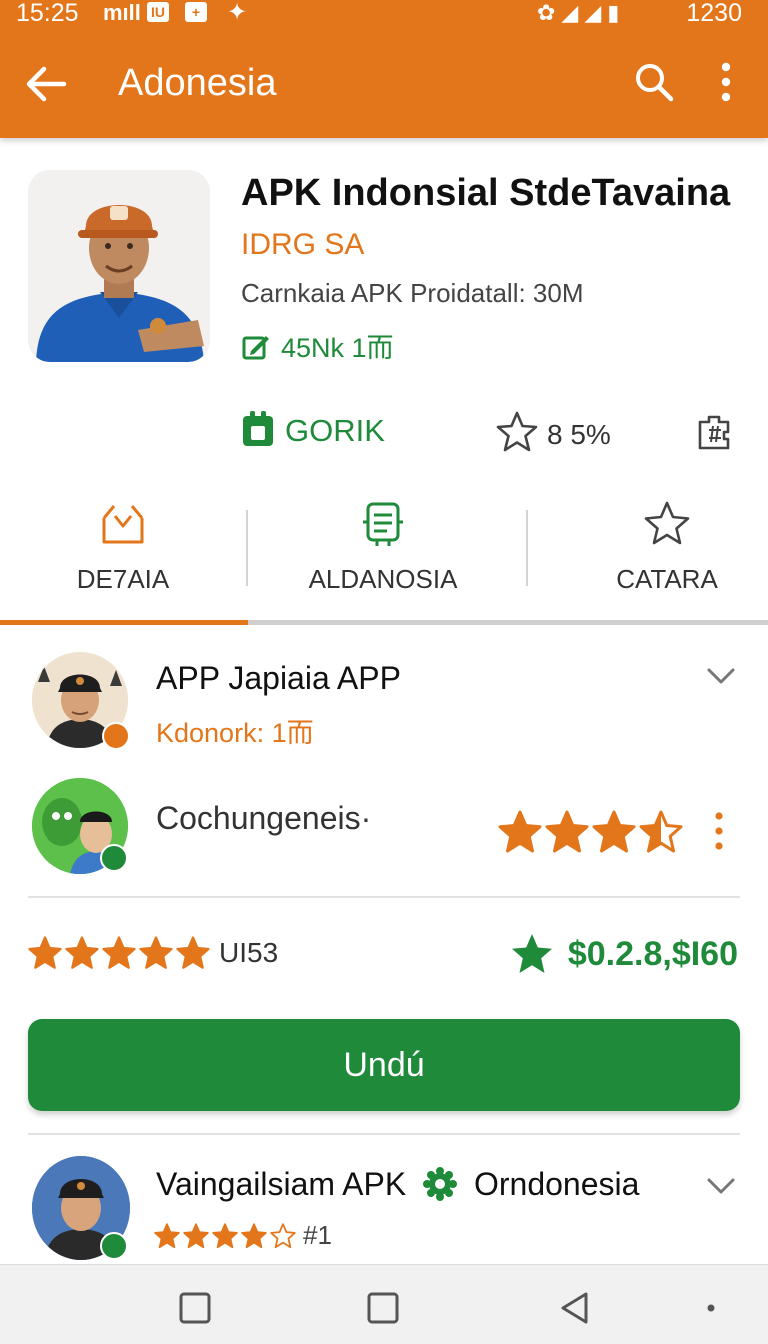 This screenshot has height=1344, width=768. Describe the element at coordinates (123, 579) in the screenshot. I see `tab-label: DE7AIA` at that location.